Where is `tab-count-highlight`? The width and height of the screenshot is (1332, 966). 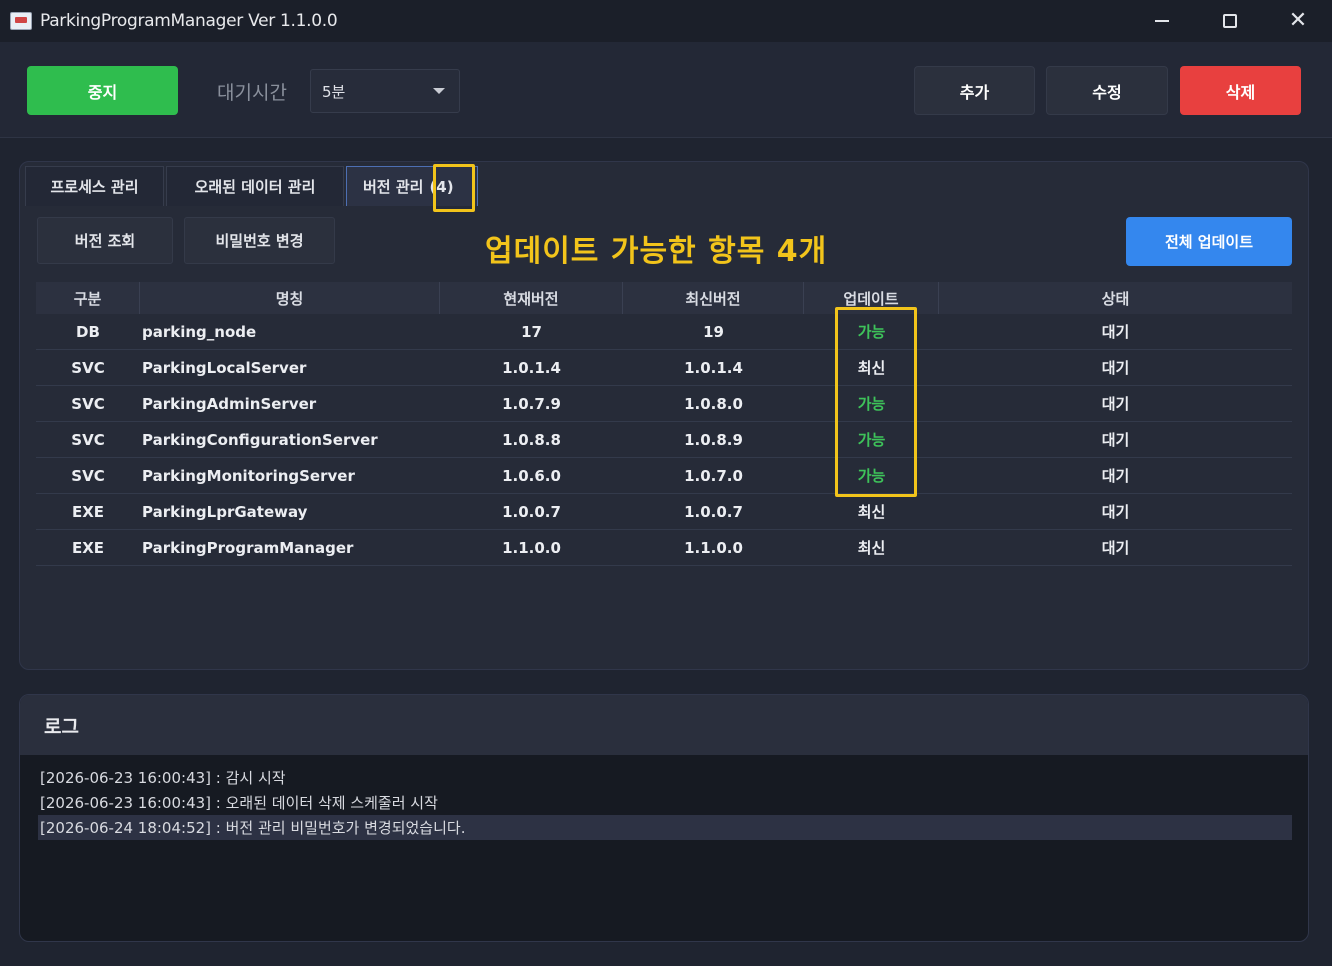 tab-count-highlight is located at coordinates (454, 188).